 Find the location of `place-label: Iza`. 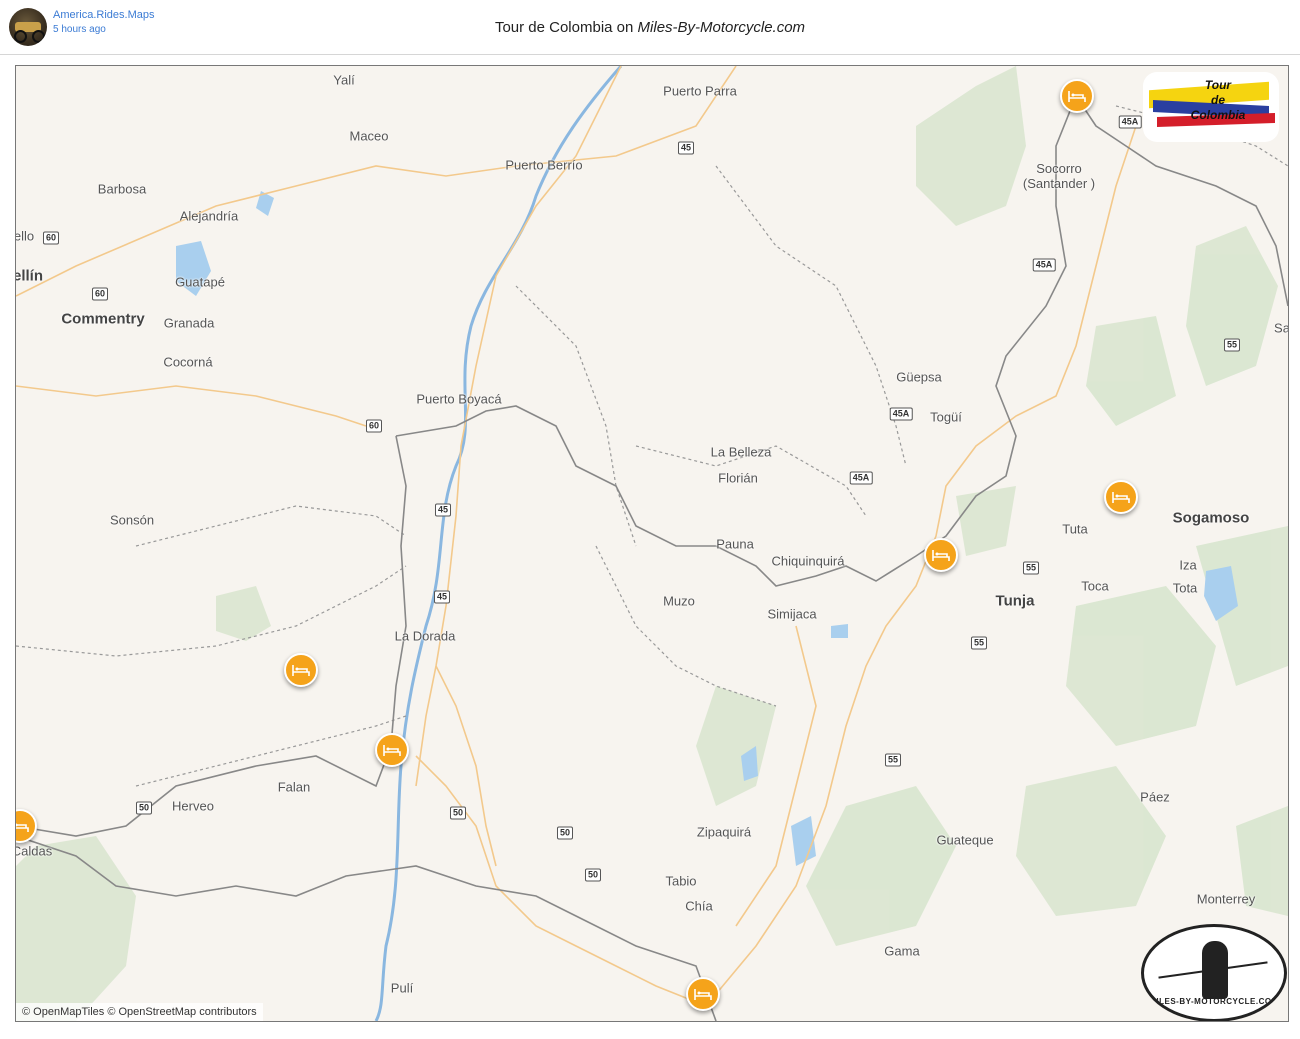

place-label: Iza is located at coordinates (1188, 565).